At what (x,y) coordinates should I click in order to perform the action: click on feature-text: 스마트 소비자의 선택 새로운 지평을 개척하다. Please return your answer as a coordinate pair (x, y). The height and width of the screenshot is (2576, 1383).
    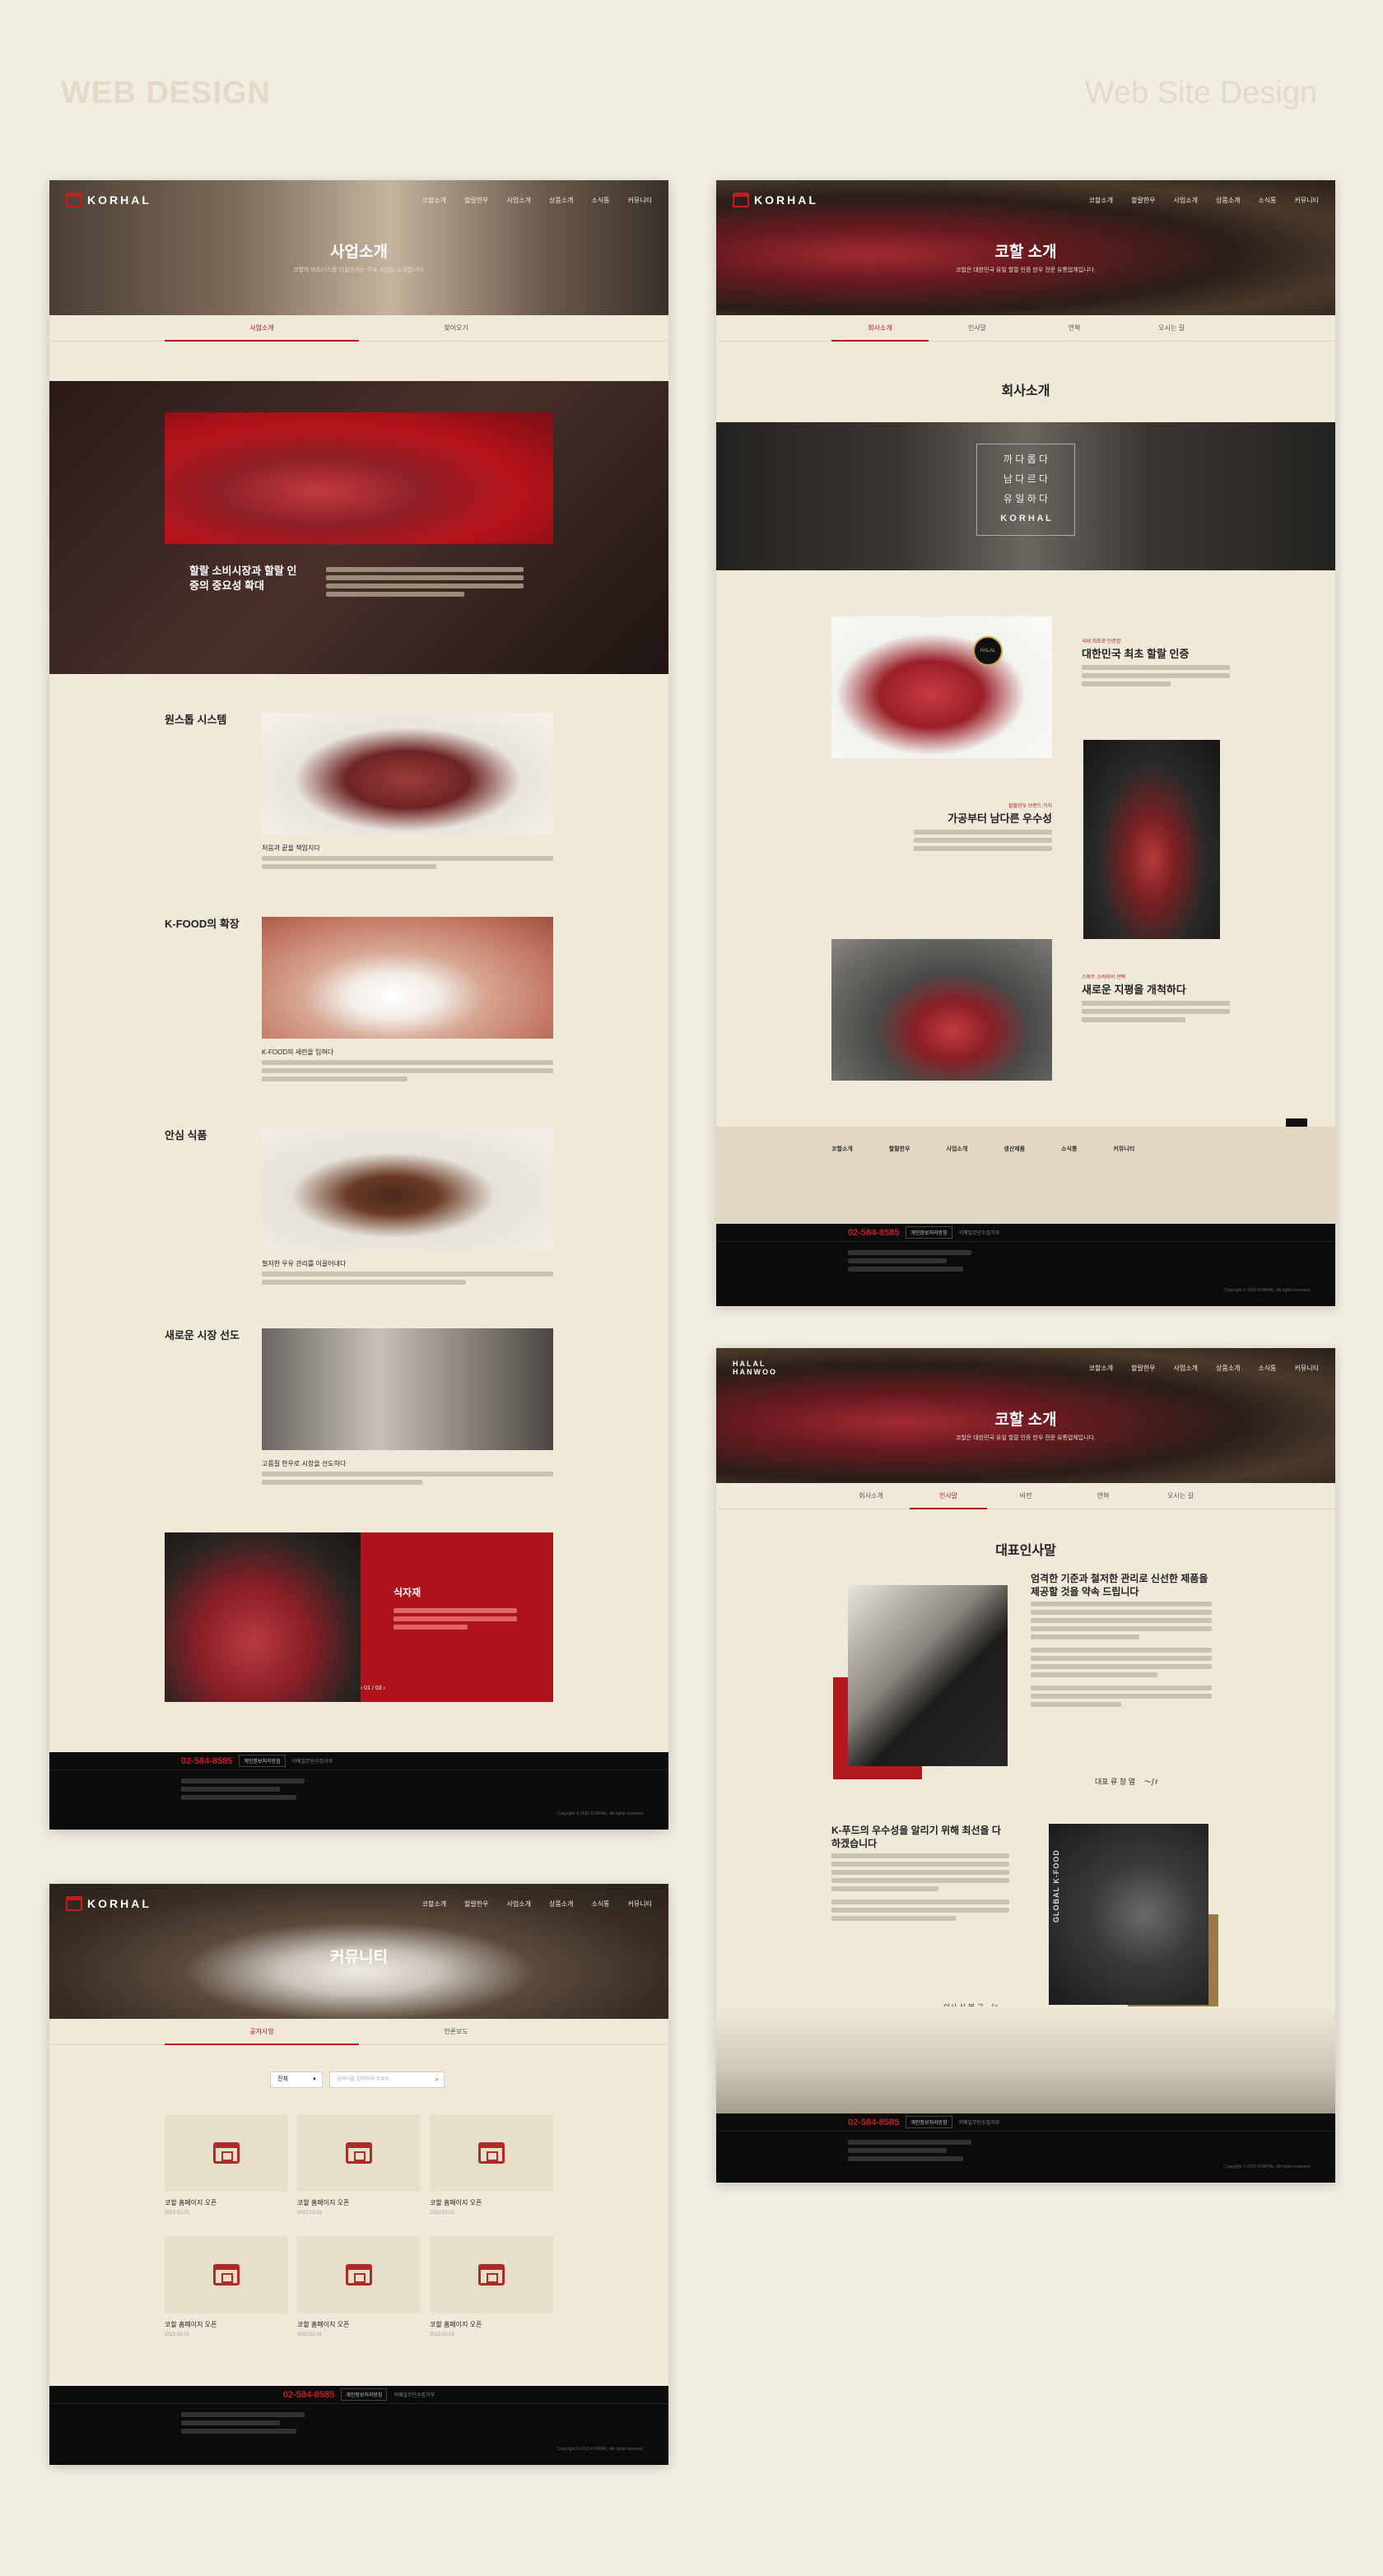
    Looking at the image, I should click on (1156, 998).